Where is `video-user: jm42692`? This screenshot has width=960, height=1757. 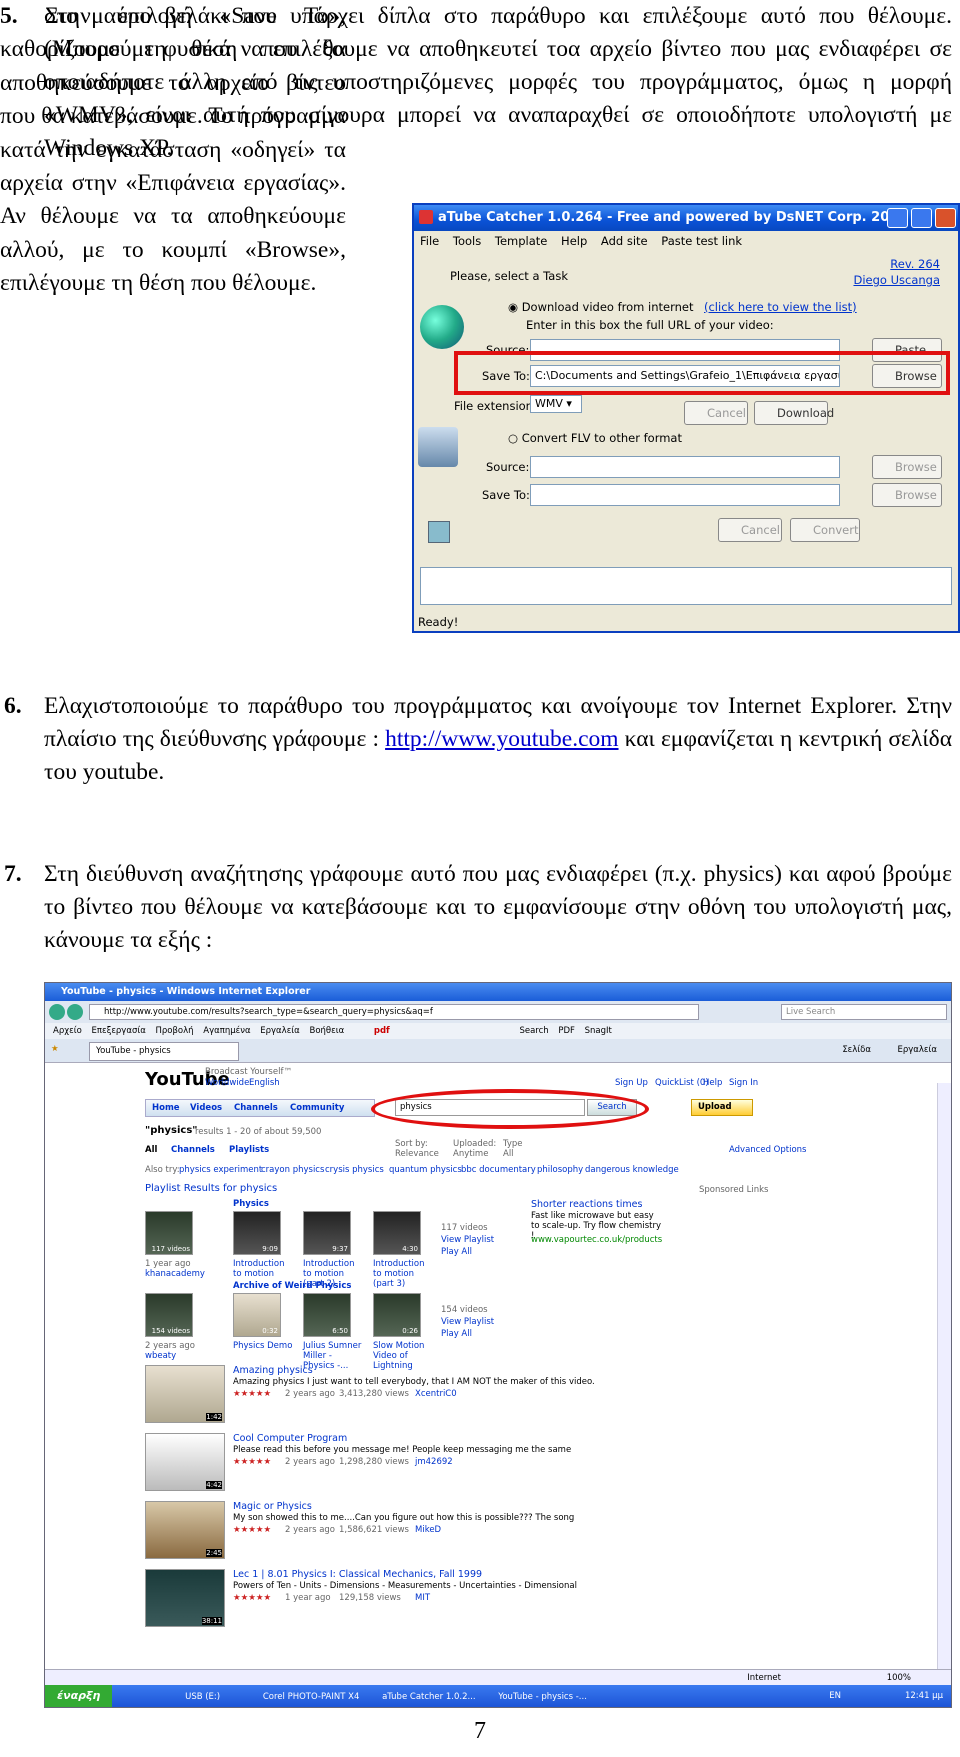 video-user: jm42692 is located at coordinates (434, 1462).